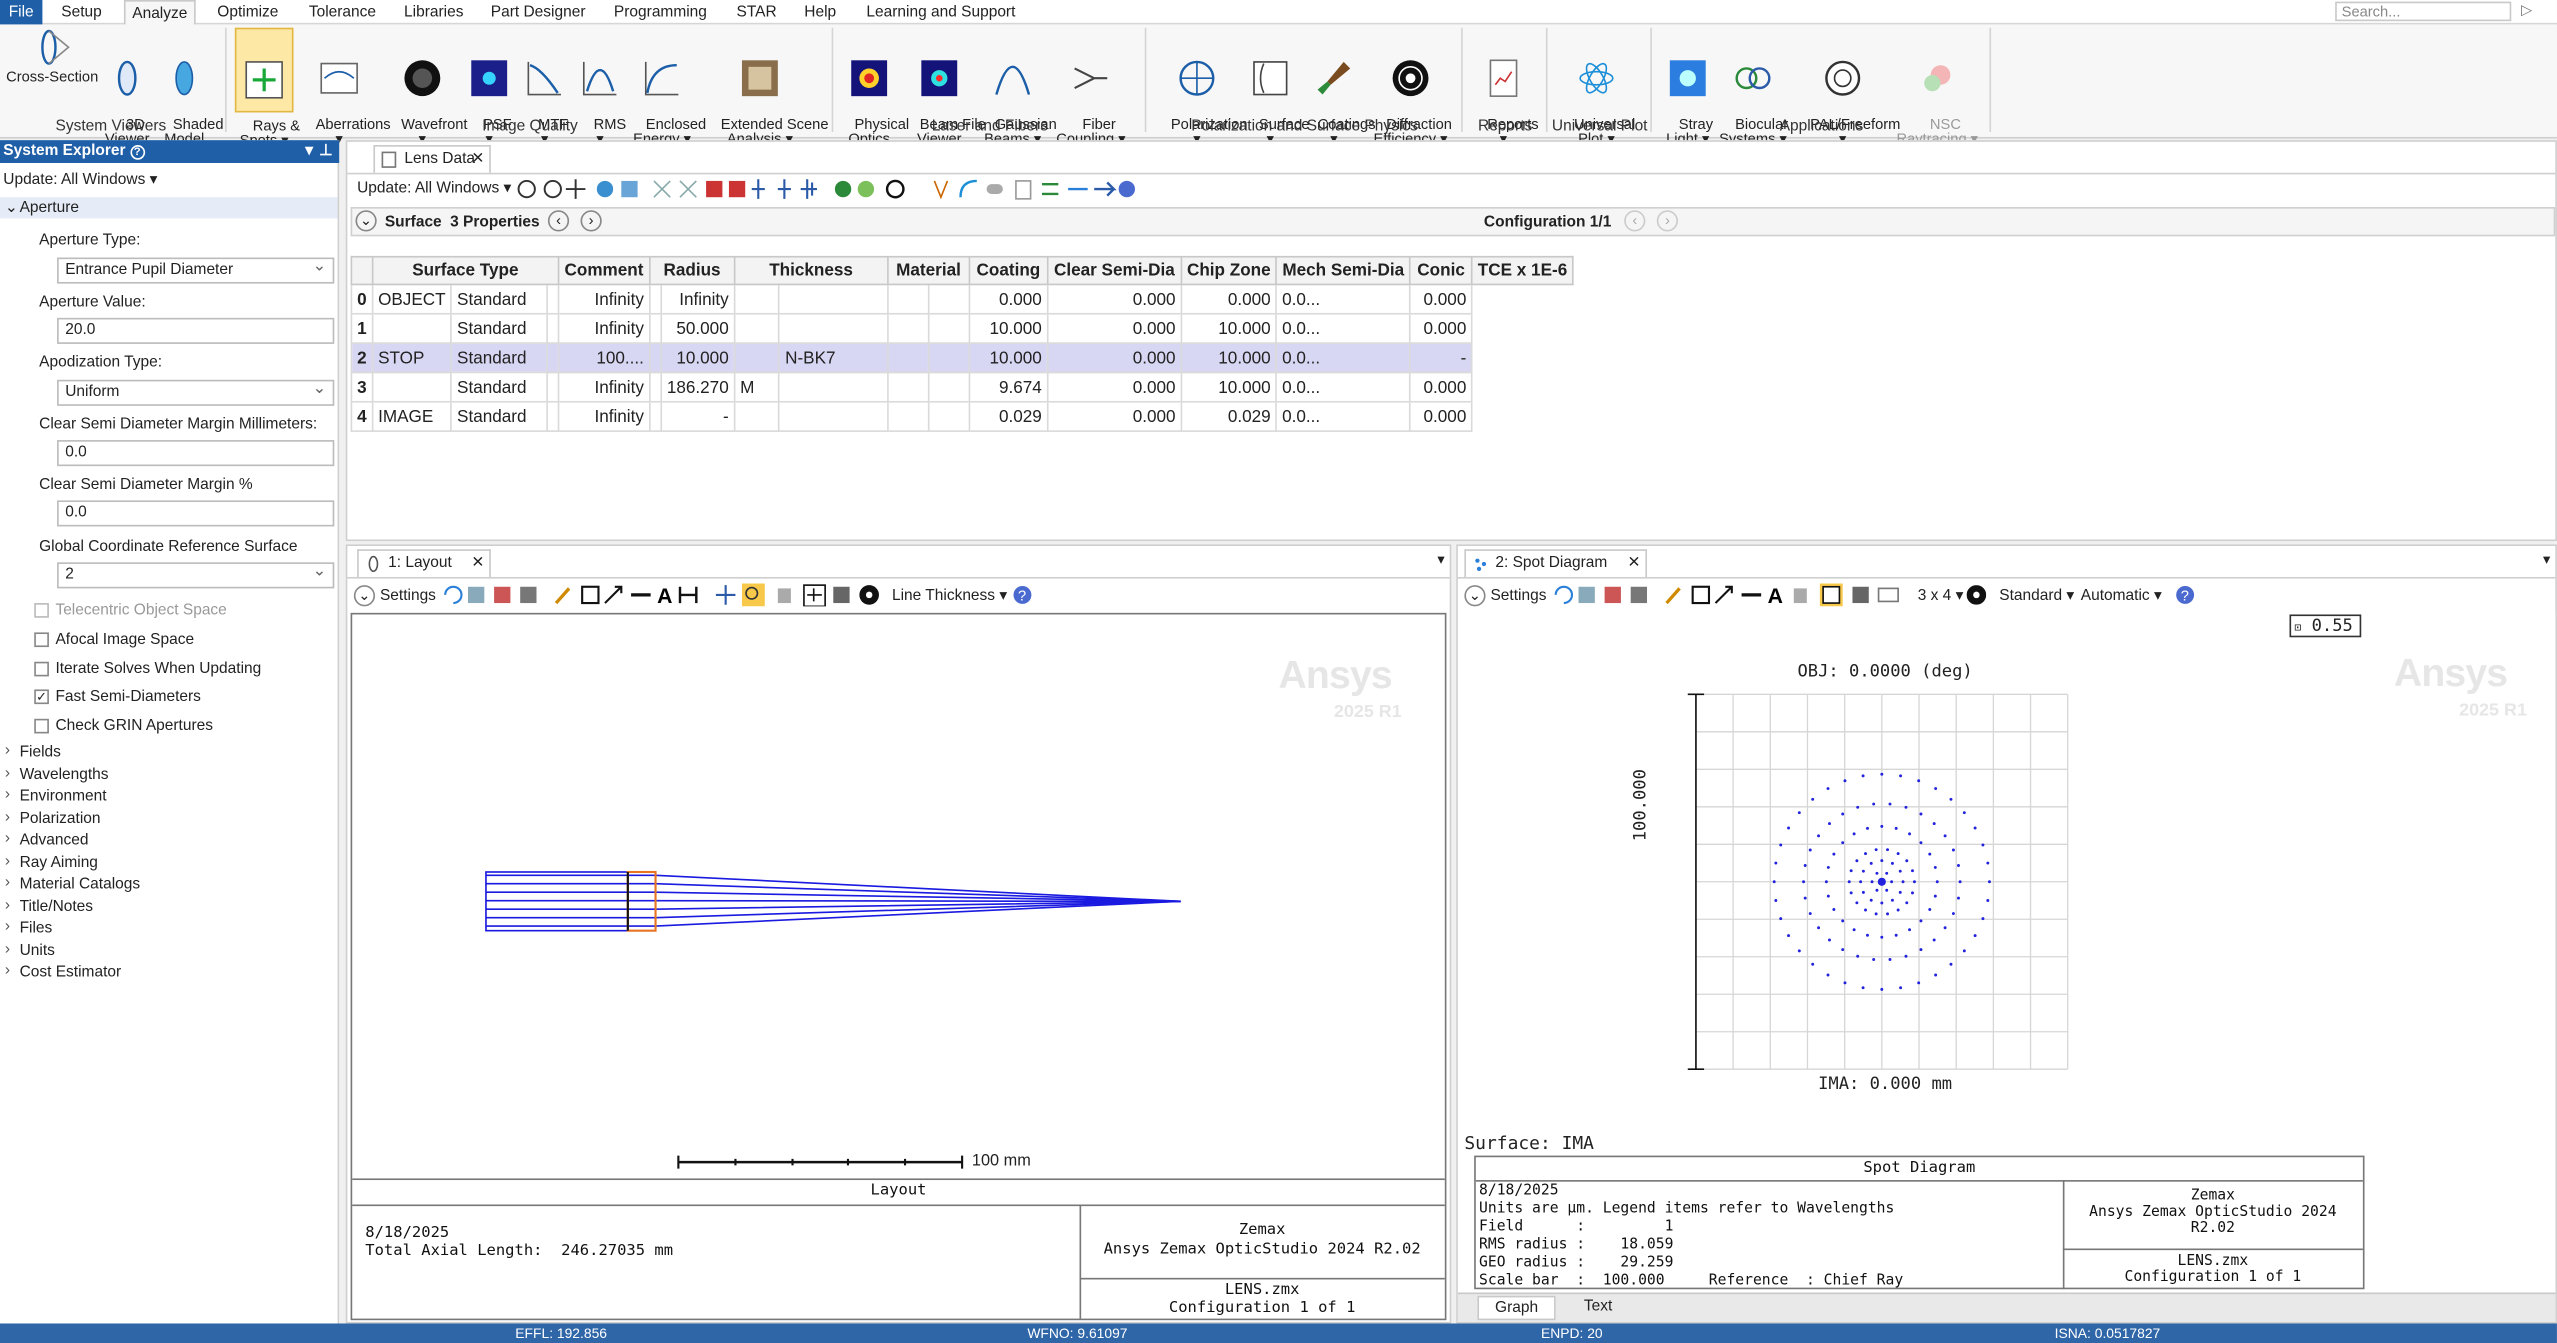 This screenshot has height=1343, width=2557. What do you see at coordinates (1008, 270) in the screenshot?
I see `col-coating: Coating` at bounding box center [1008, 270].